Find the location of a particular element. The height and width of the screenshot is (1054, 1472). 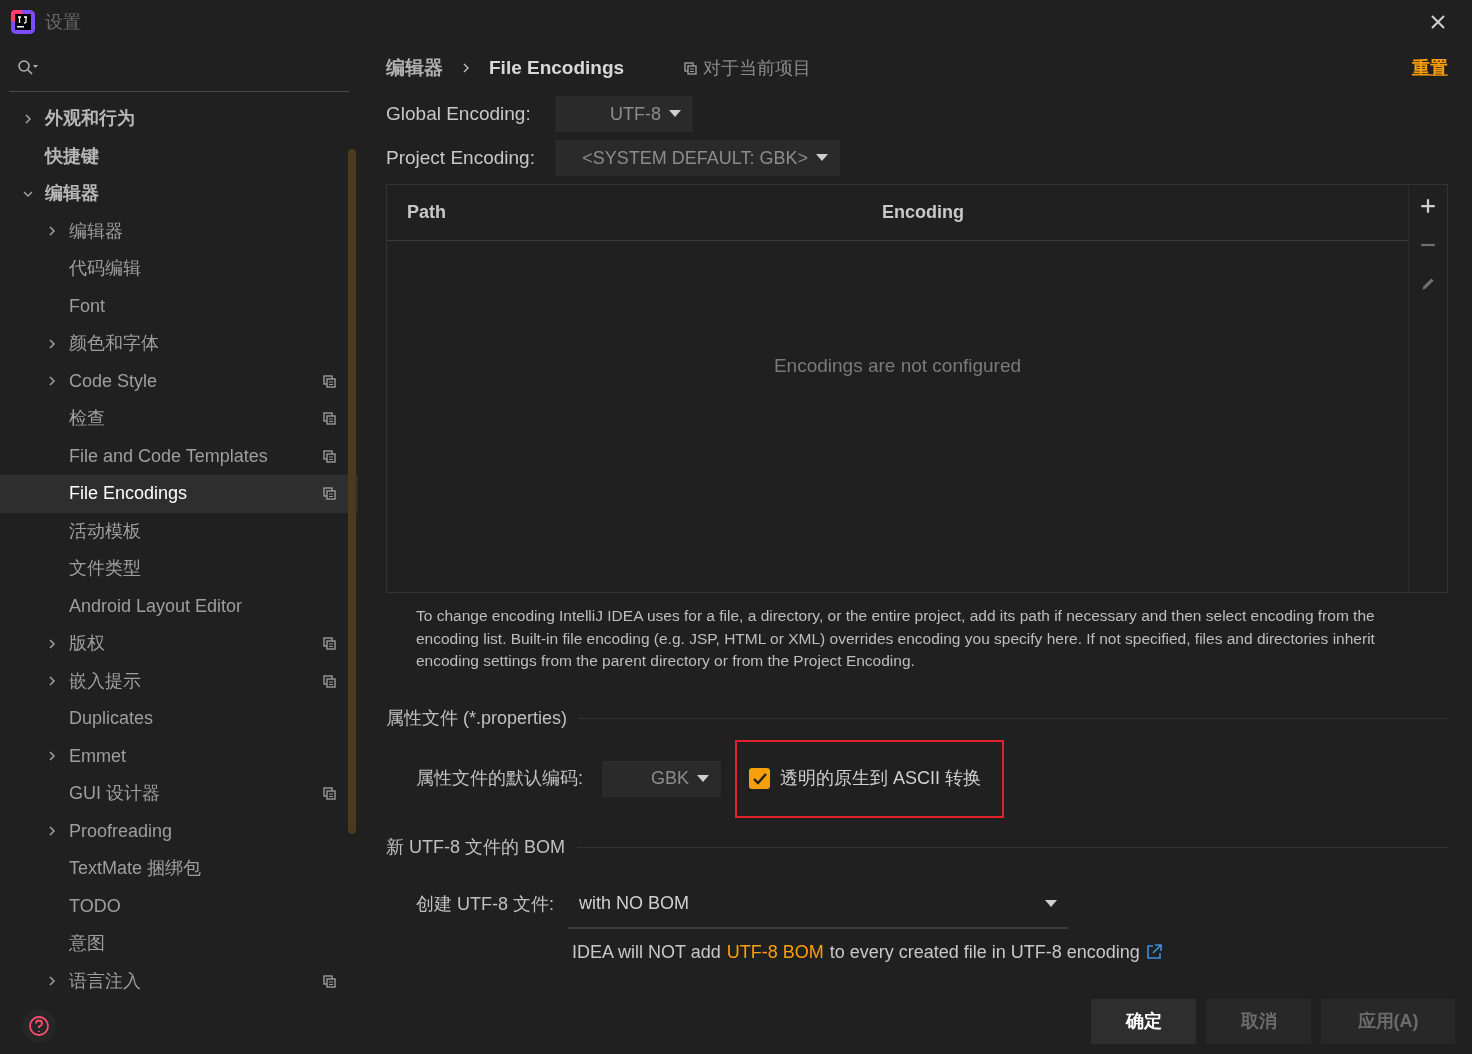

bom-hint-text: IDEA will NOT add is located at coordinates (646, 952).